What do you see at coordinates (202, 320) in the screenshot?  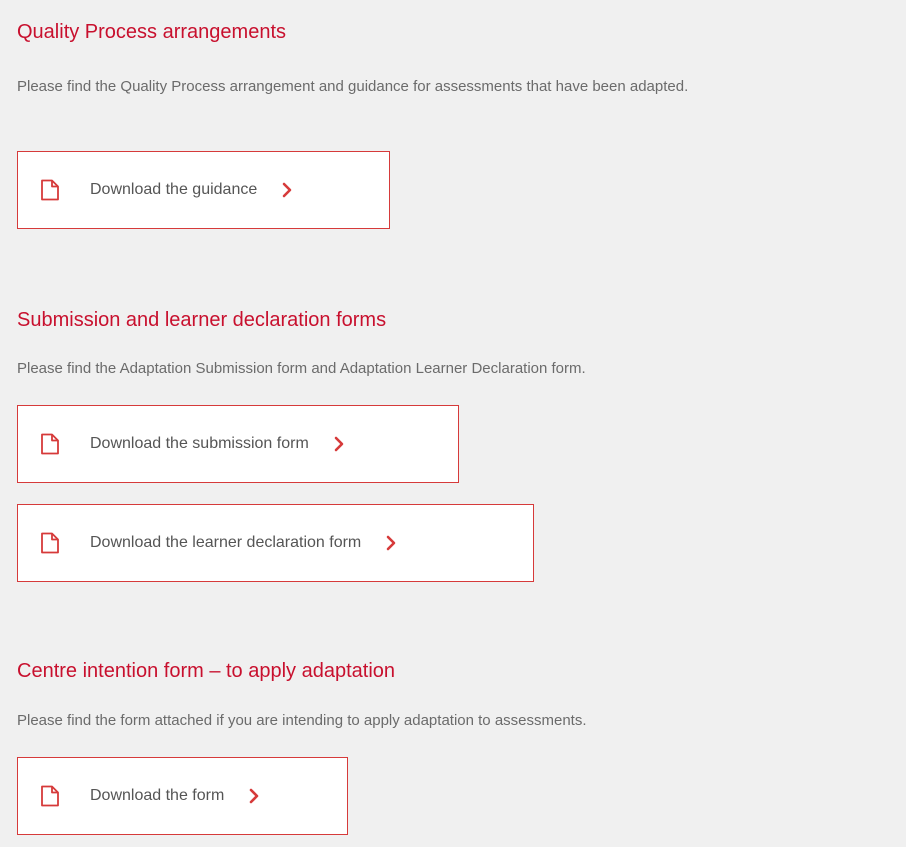 I see `section-heading-submission-forms: Submission and learner declaration forms` at bounding box center [202, 320].